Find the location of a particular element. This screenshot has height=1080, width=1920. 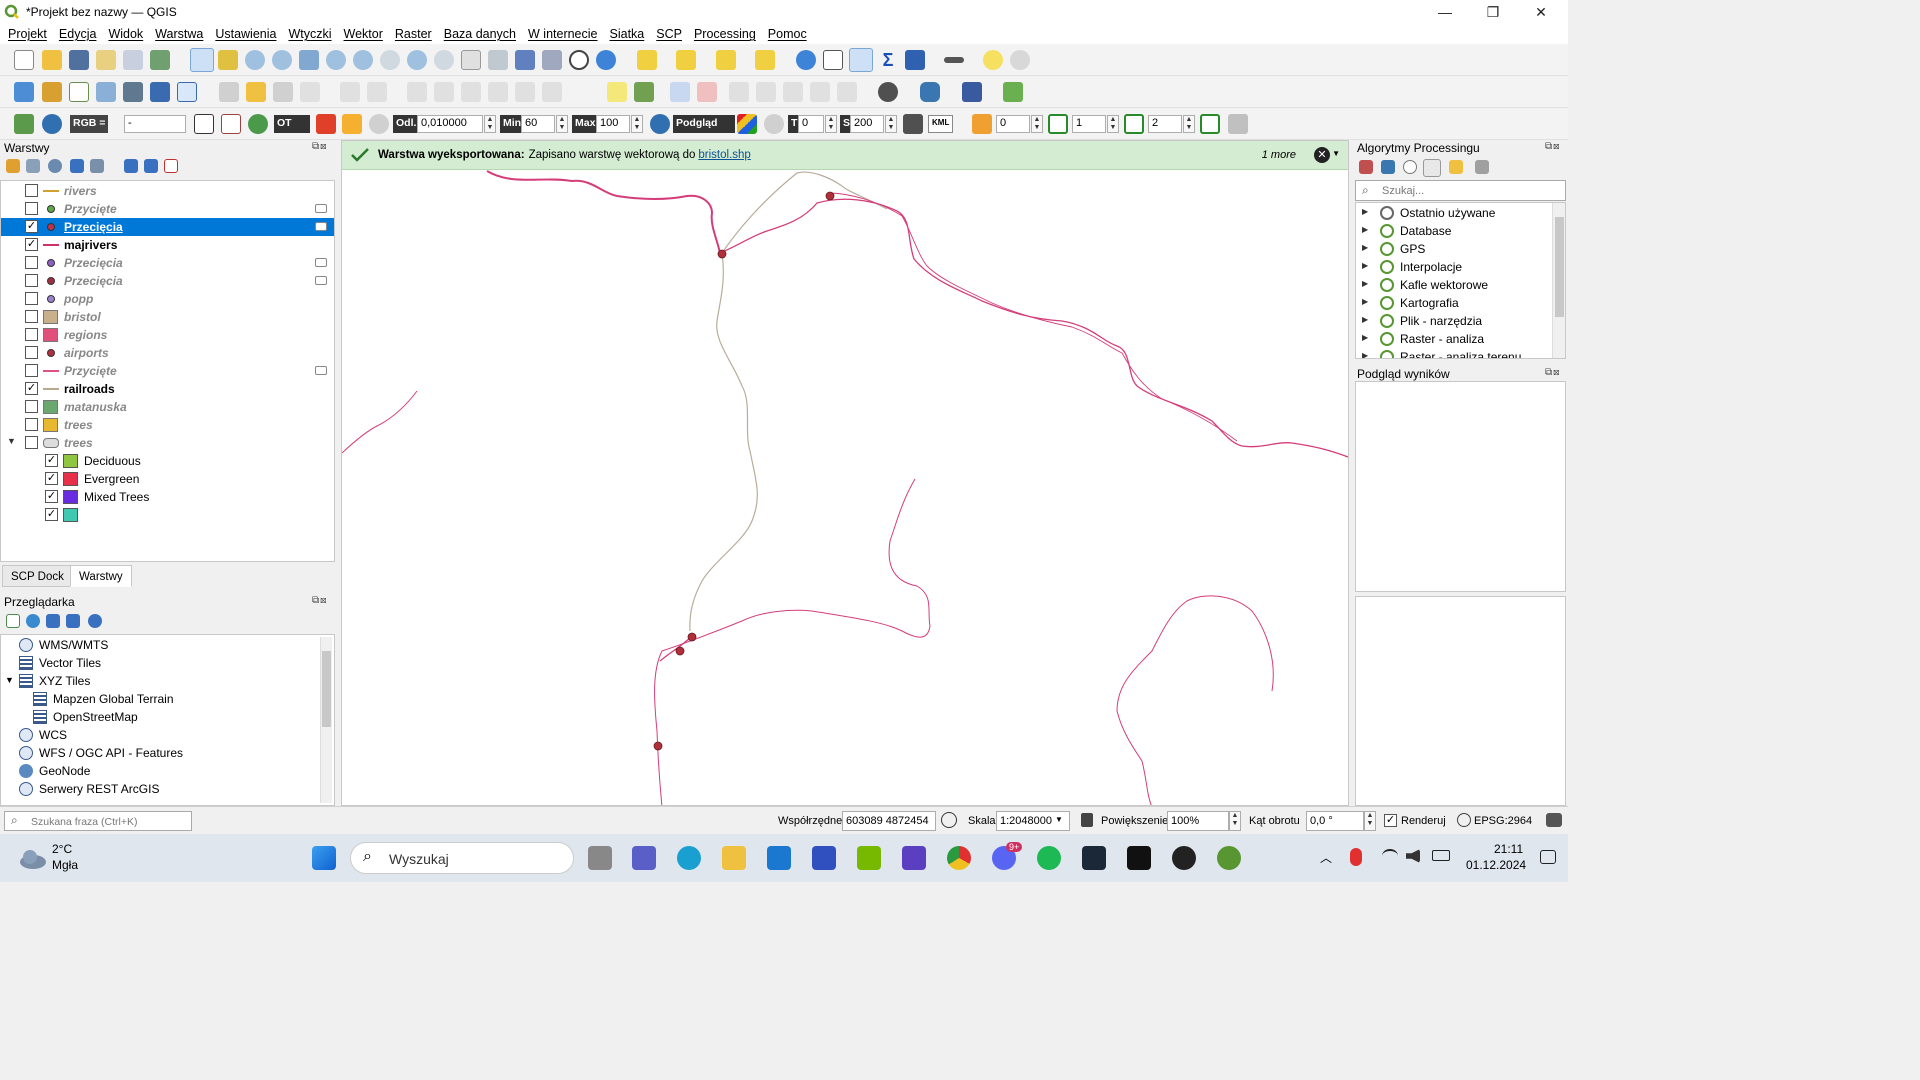

menu-widok: Widok is located at coordinates (125, 34).